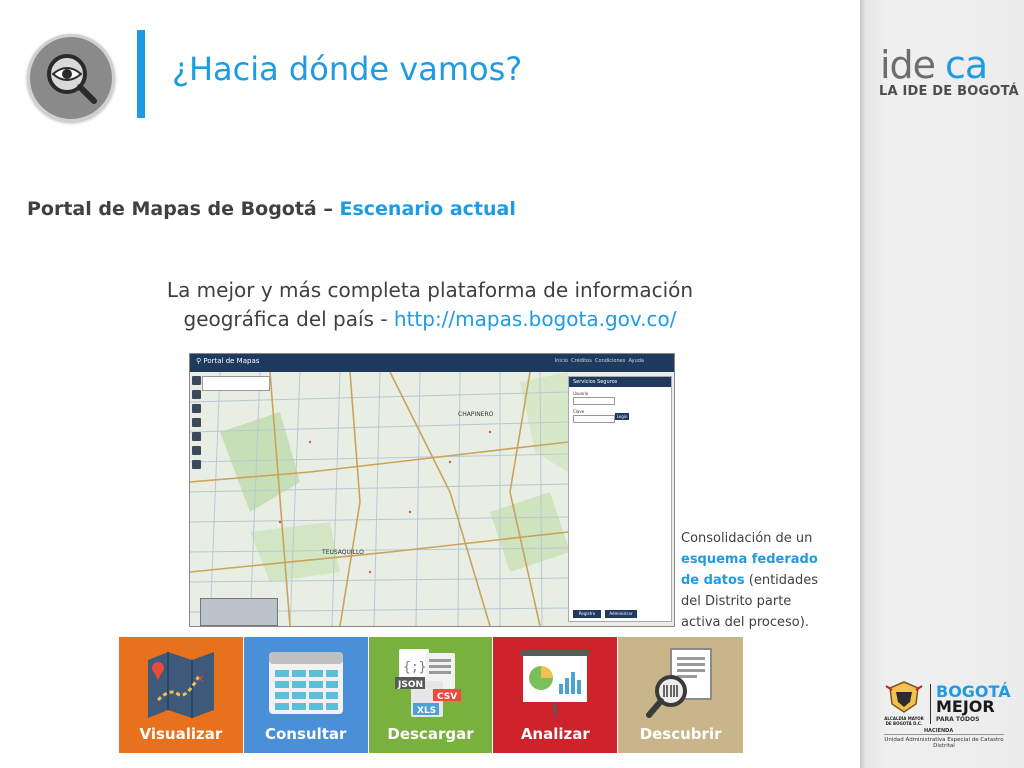 The image size is (1024, 768). What do you see at coordinates (476, 414) in the screenshot?
I see `map-label-chapinero: CHAPINERO` at bounding box center [476, 414].